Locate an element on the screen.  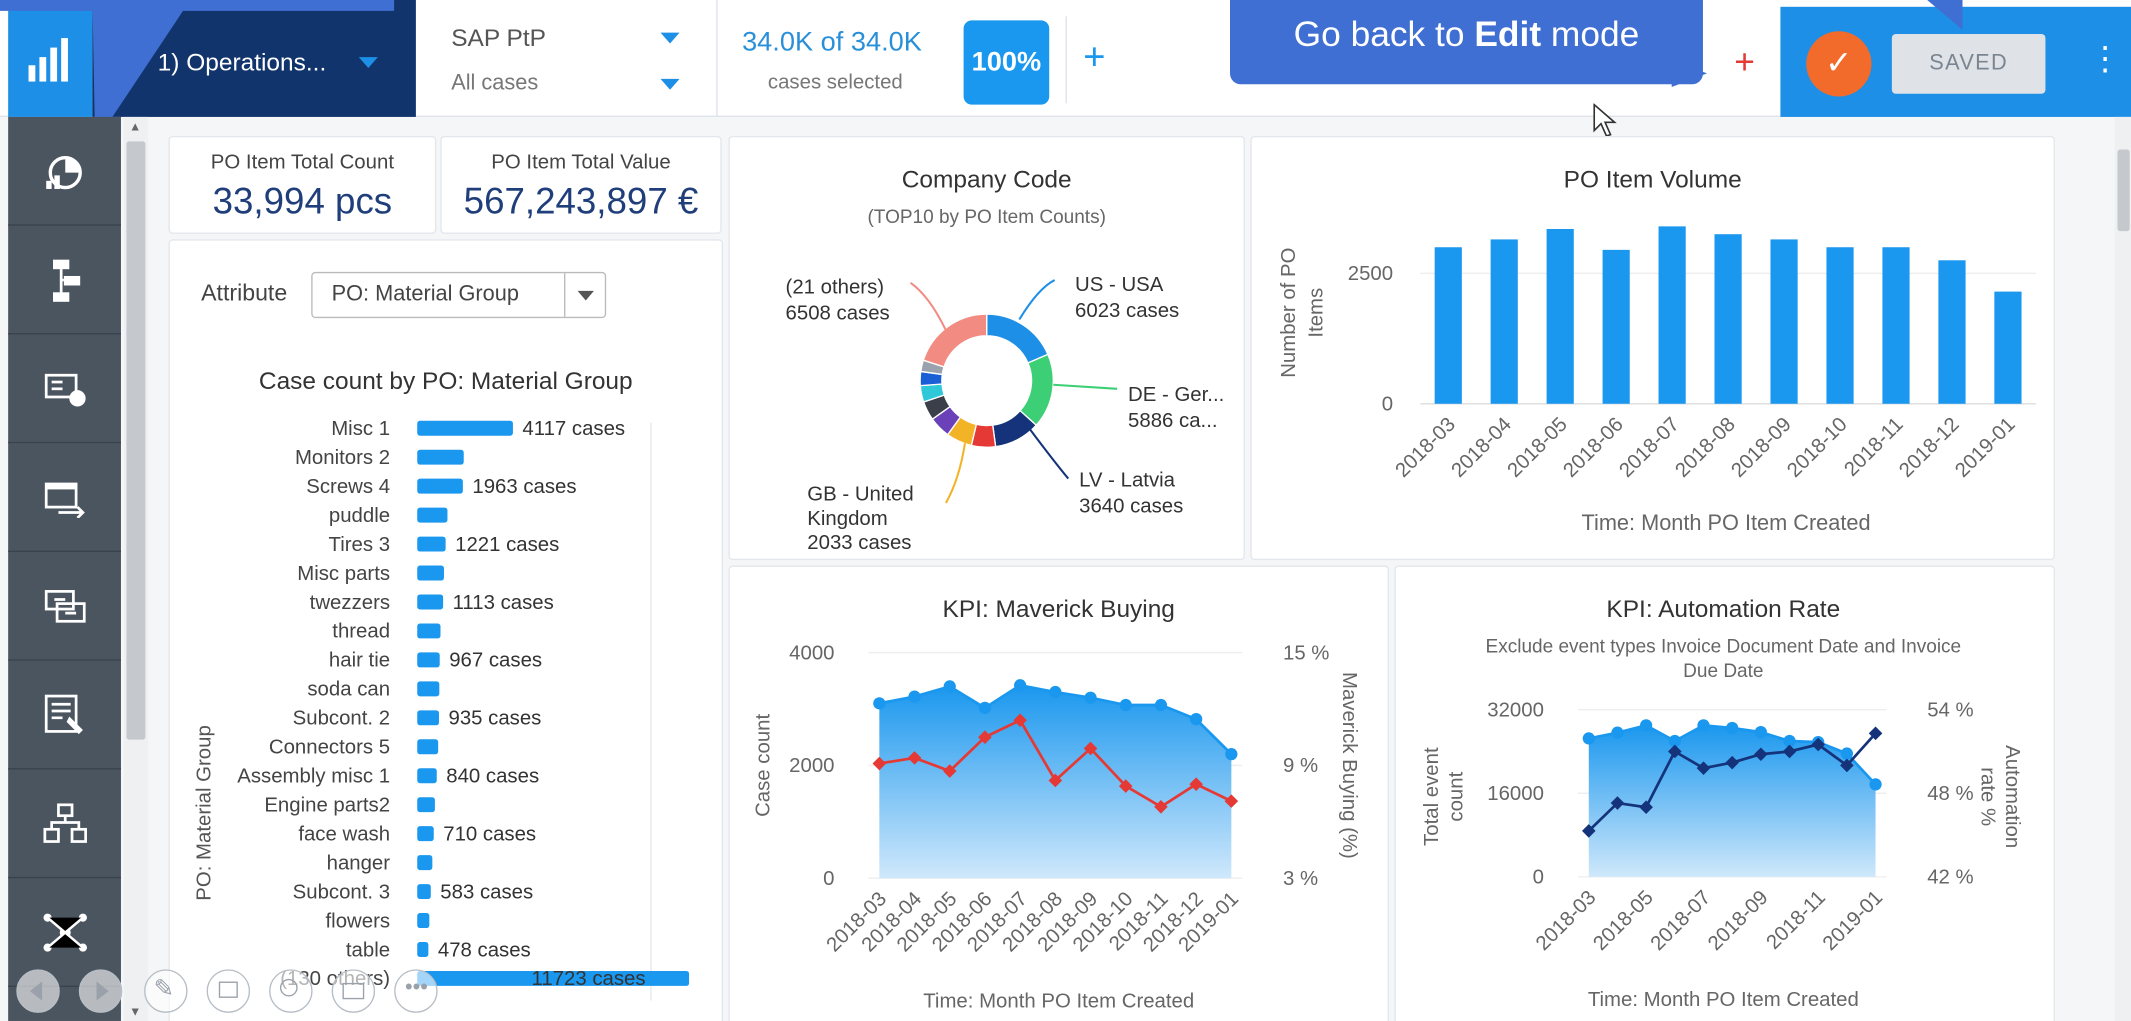
y-tick-label: 2000 is located at coordinates (811, 766).